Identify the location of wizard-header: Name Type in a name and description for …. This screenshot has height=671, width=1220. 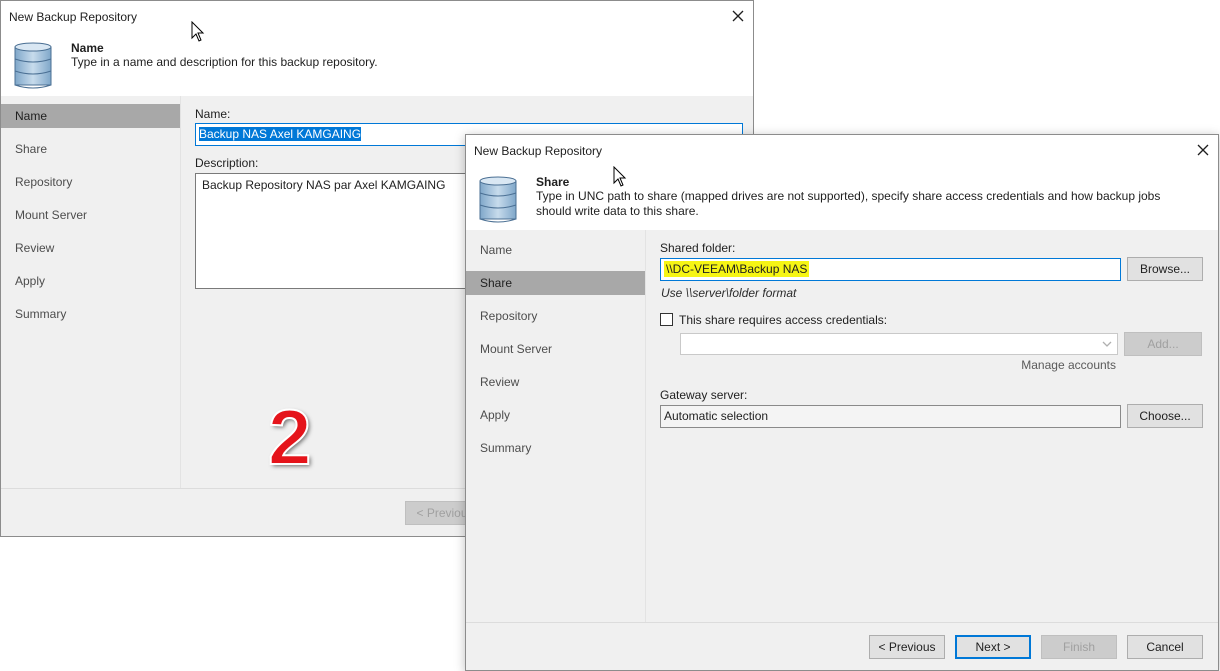
(377, 64).